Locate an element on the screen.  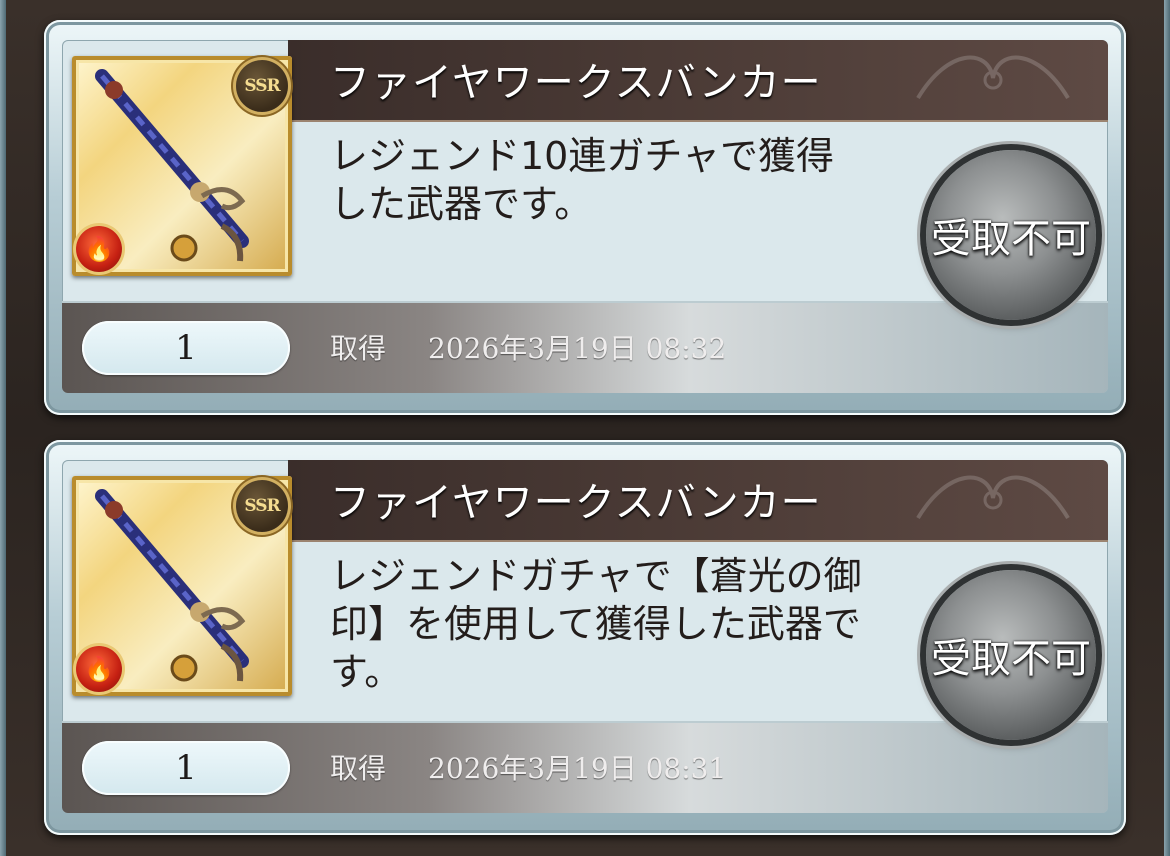
item-description: レジェンド10連ガチャで獲得した武器です。 is located at coordinates (582, 180).